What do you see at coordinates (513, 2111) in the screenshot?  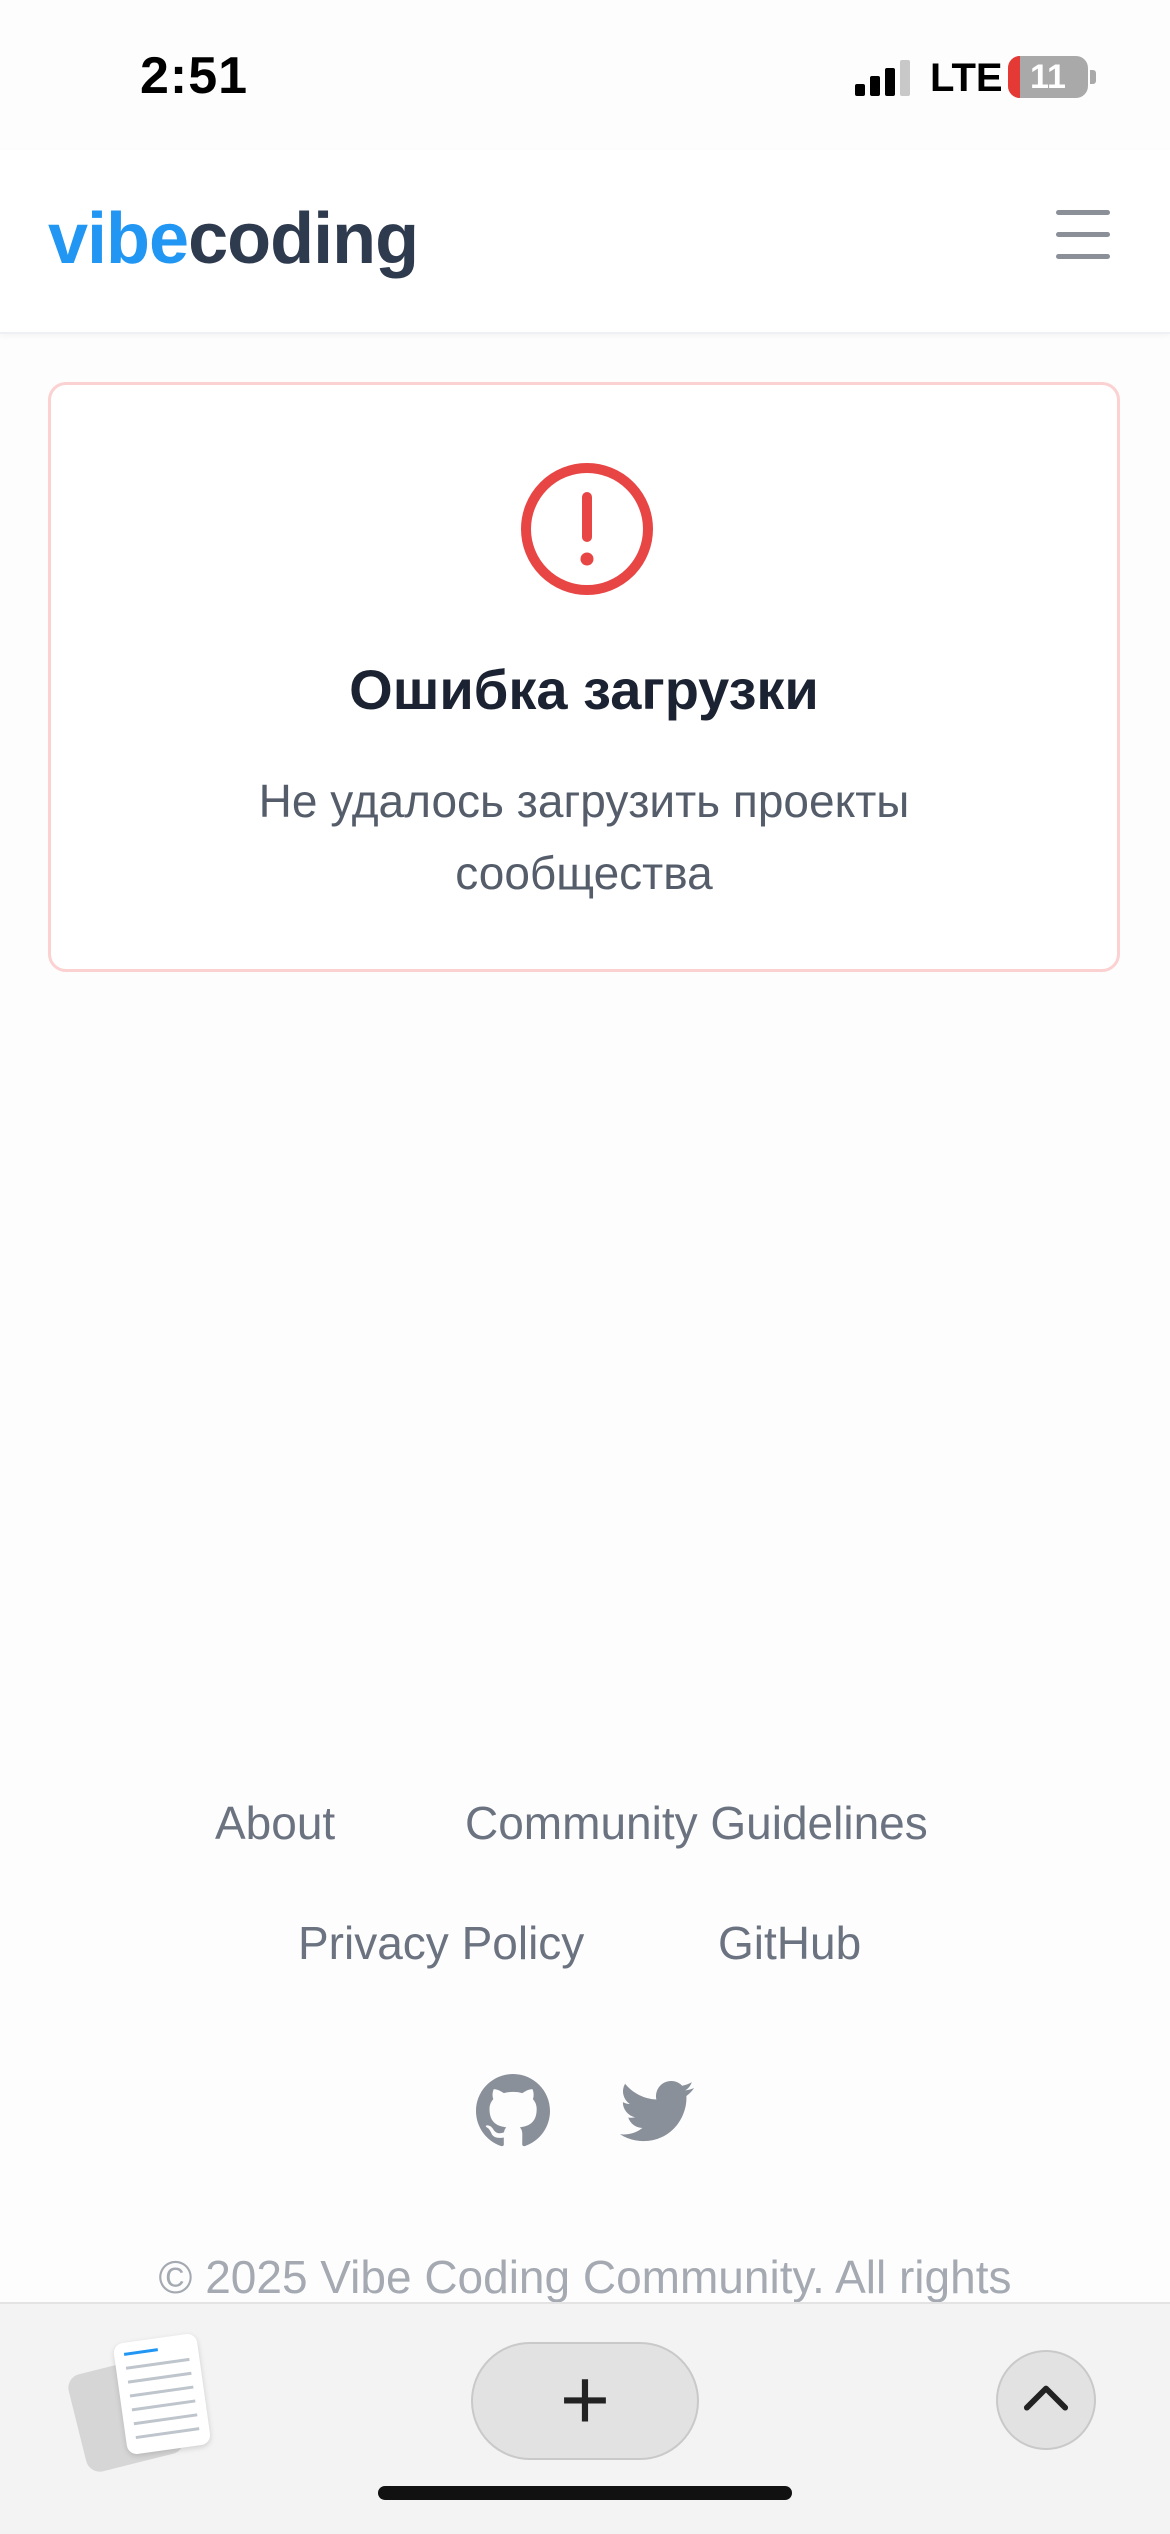 I see `github-icon` at bounding box center [513, 2111].